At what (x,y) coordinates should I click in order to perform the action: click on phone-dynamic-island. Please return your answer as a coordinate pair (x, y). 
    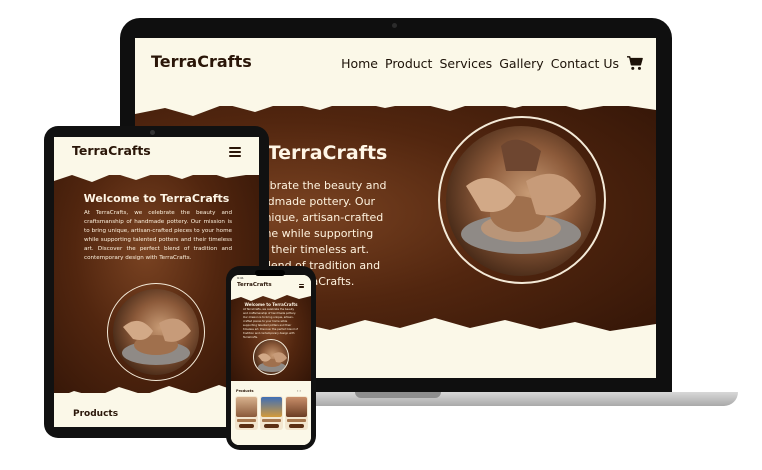
    Looking at the image, I should click on (270, 273).